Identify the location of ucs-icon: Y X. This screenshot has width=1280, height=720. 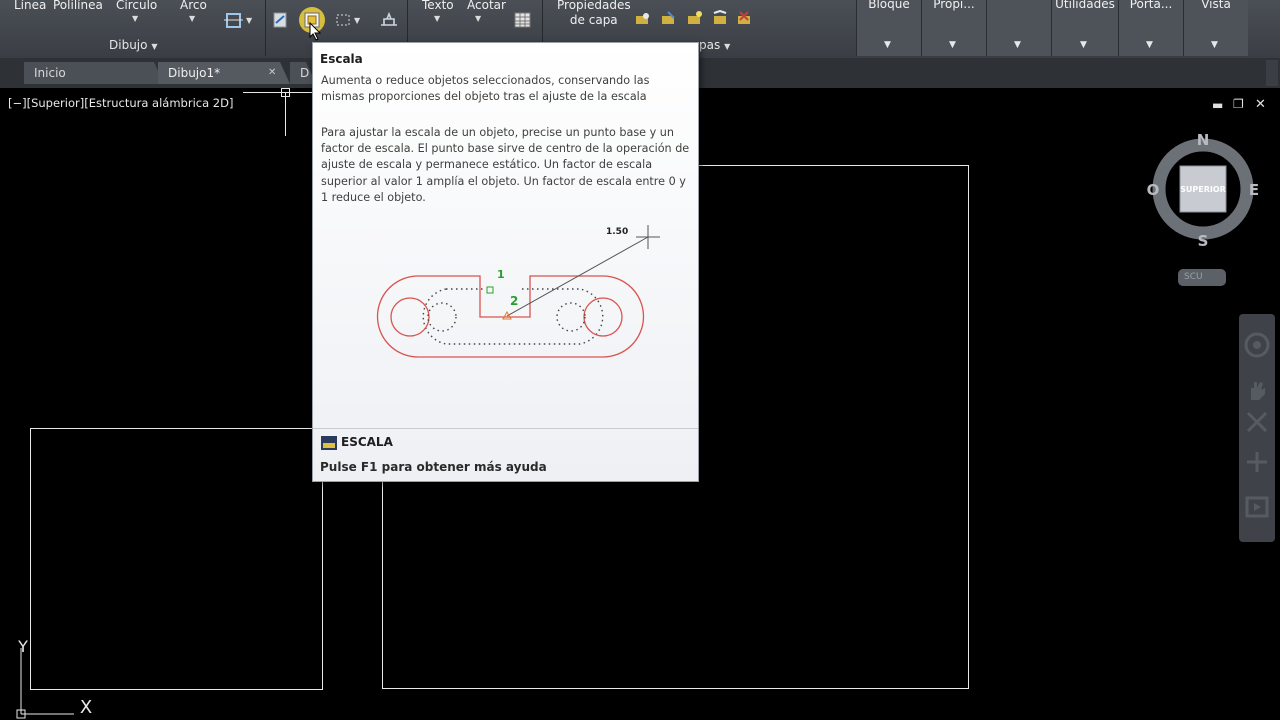
(54, 679).